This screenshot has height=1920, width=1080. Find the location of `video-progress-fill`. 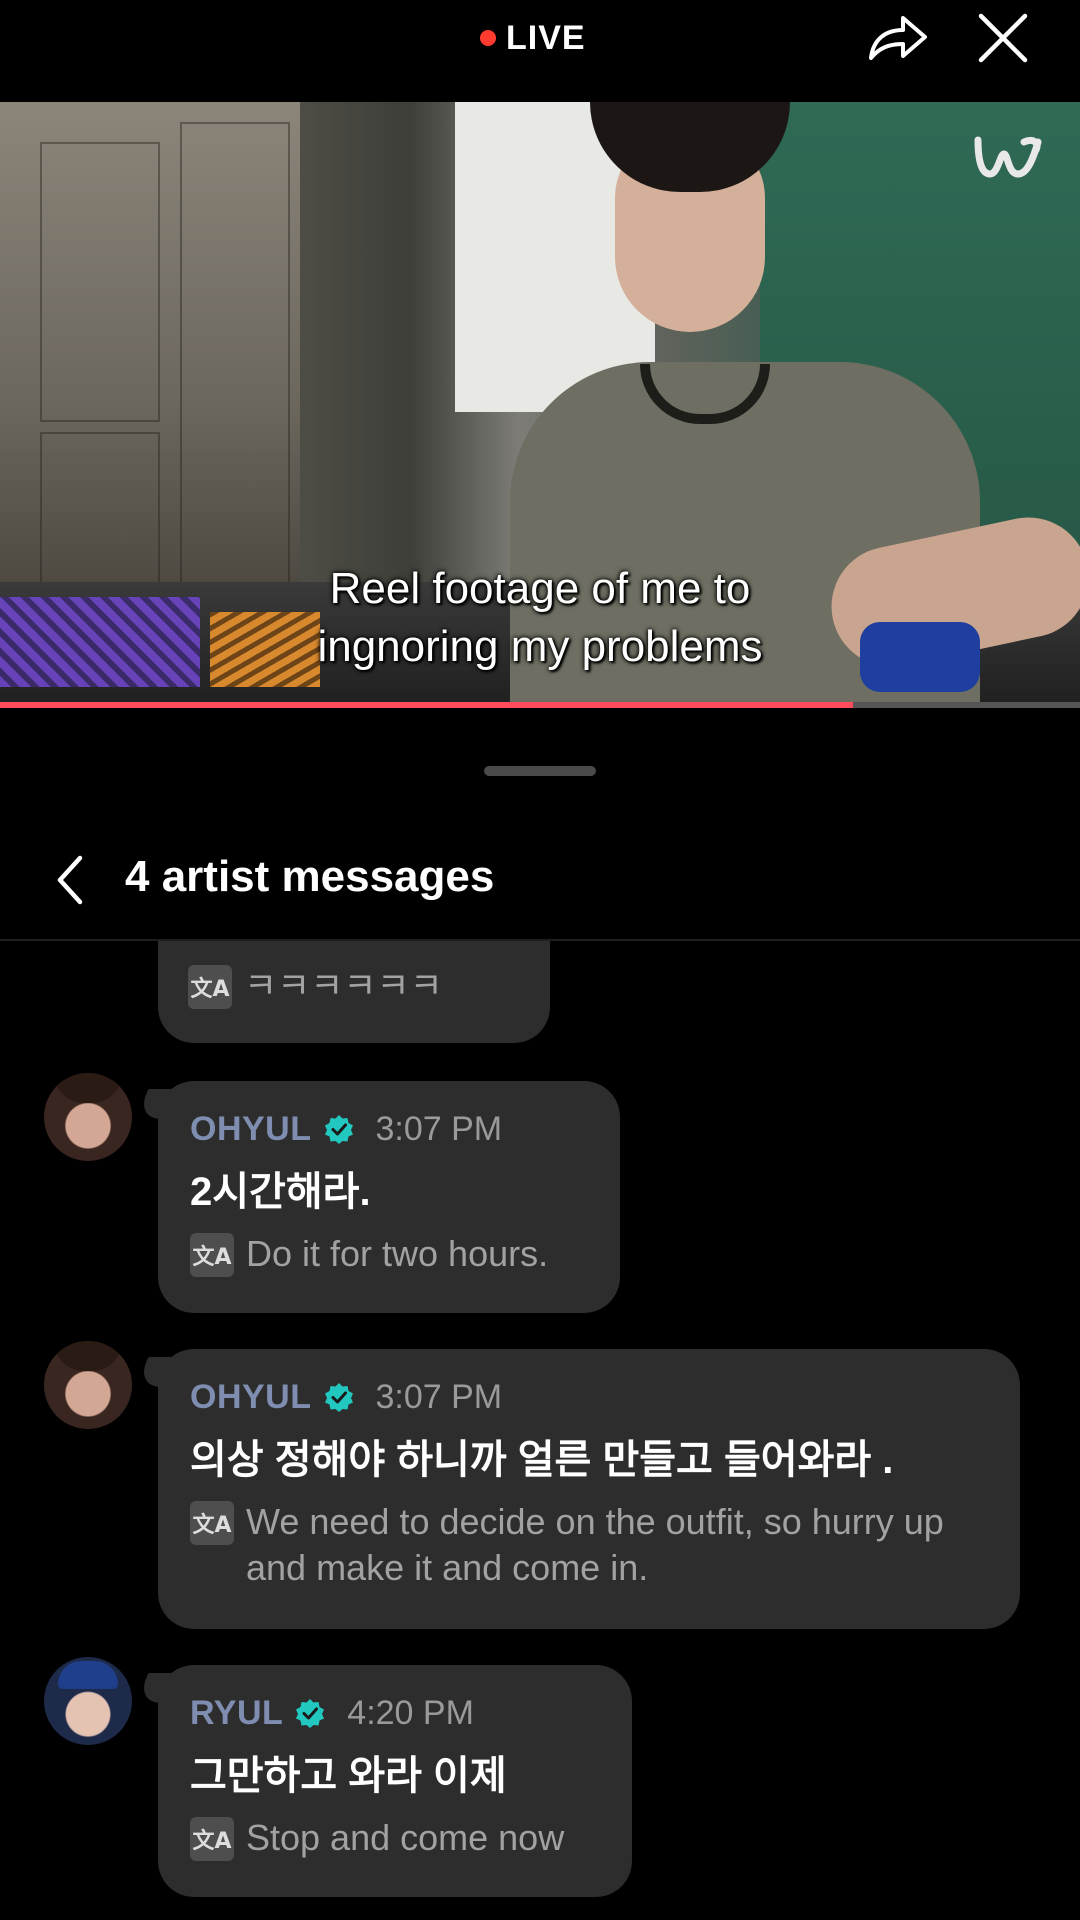

video-progress-fill is located at coordinates (427, 705).